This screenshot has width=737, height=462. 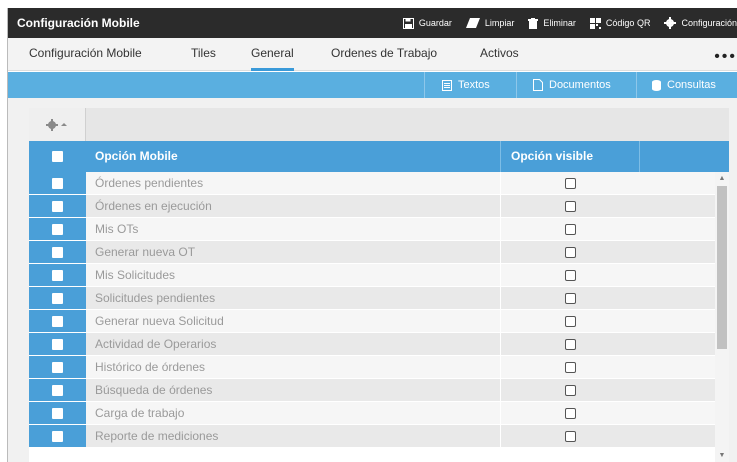 I want to click on table-row: Carga de trabajo, so click(x=372, y=413).